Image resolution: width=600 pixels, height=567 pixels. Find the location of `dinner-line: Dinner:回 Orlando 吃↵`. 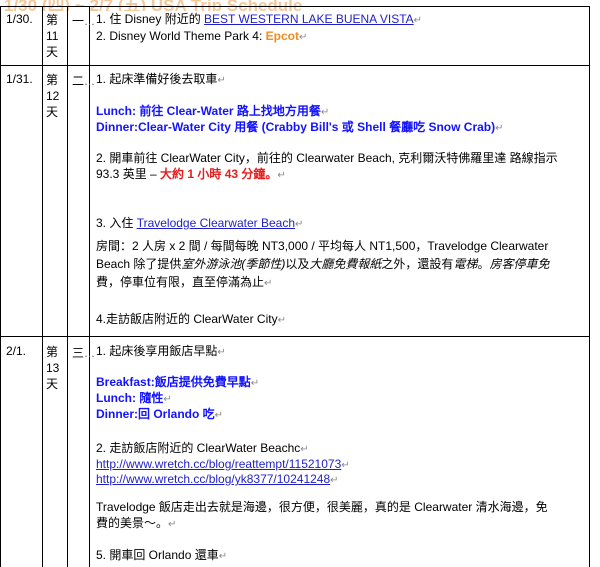

dinner-line: Dinner:回 Orlando 吃↵ is located at coordinates (160, 414).